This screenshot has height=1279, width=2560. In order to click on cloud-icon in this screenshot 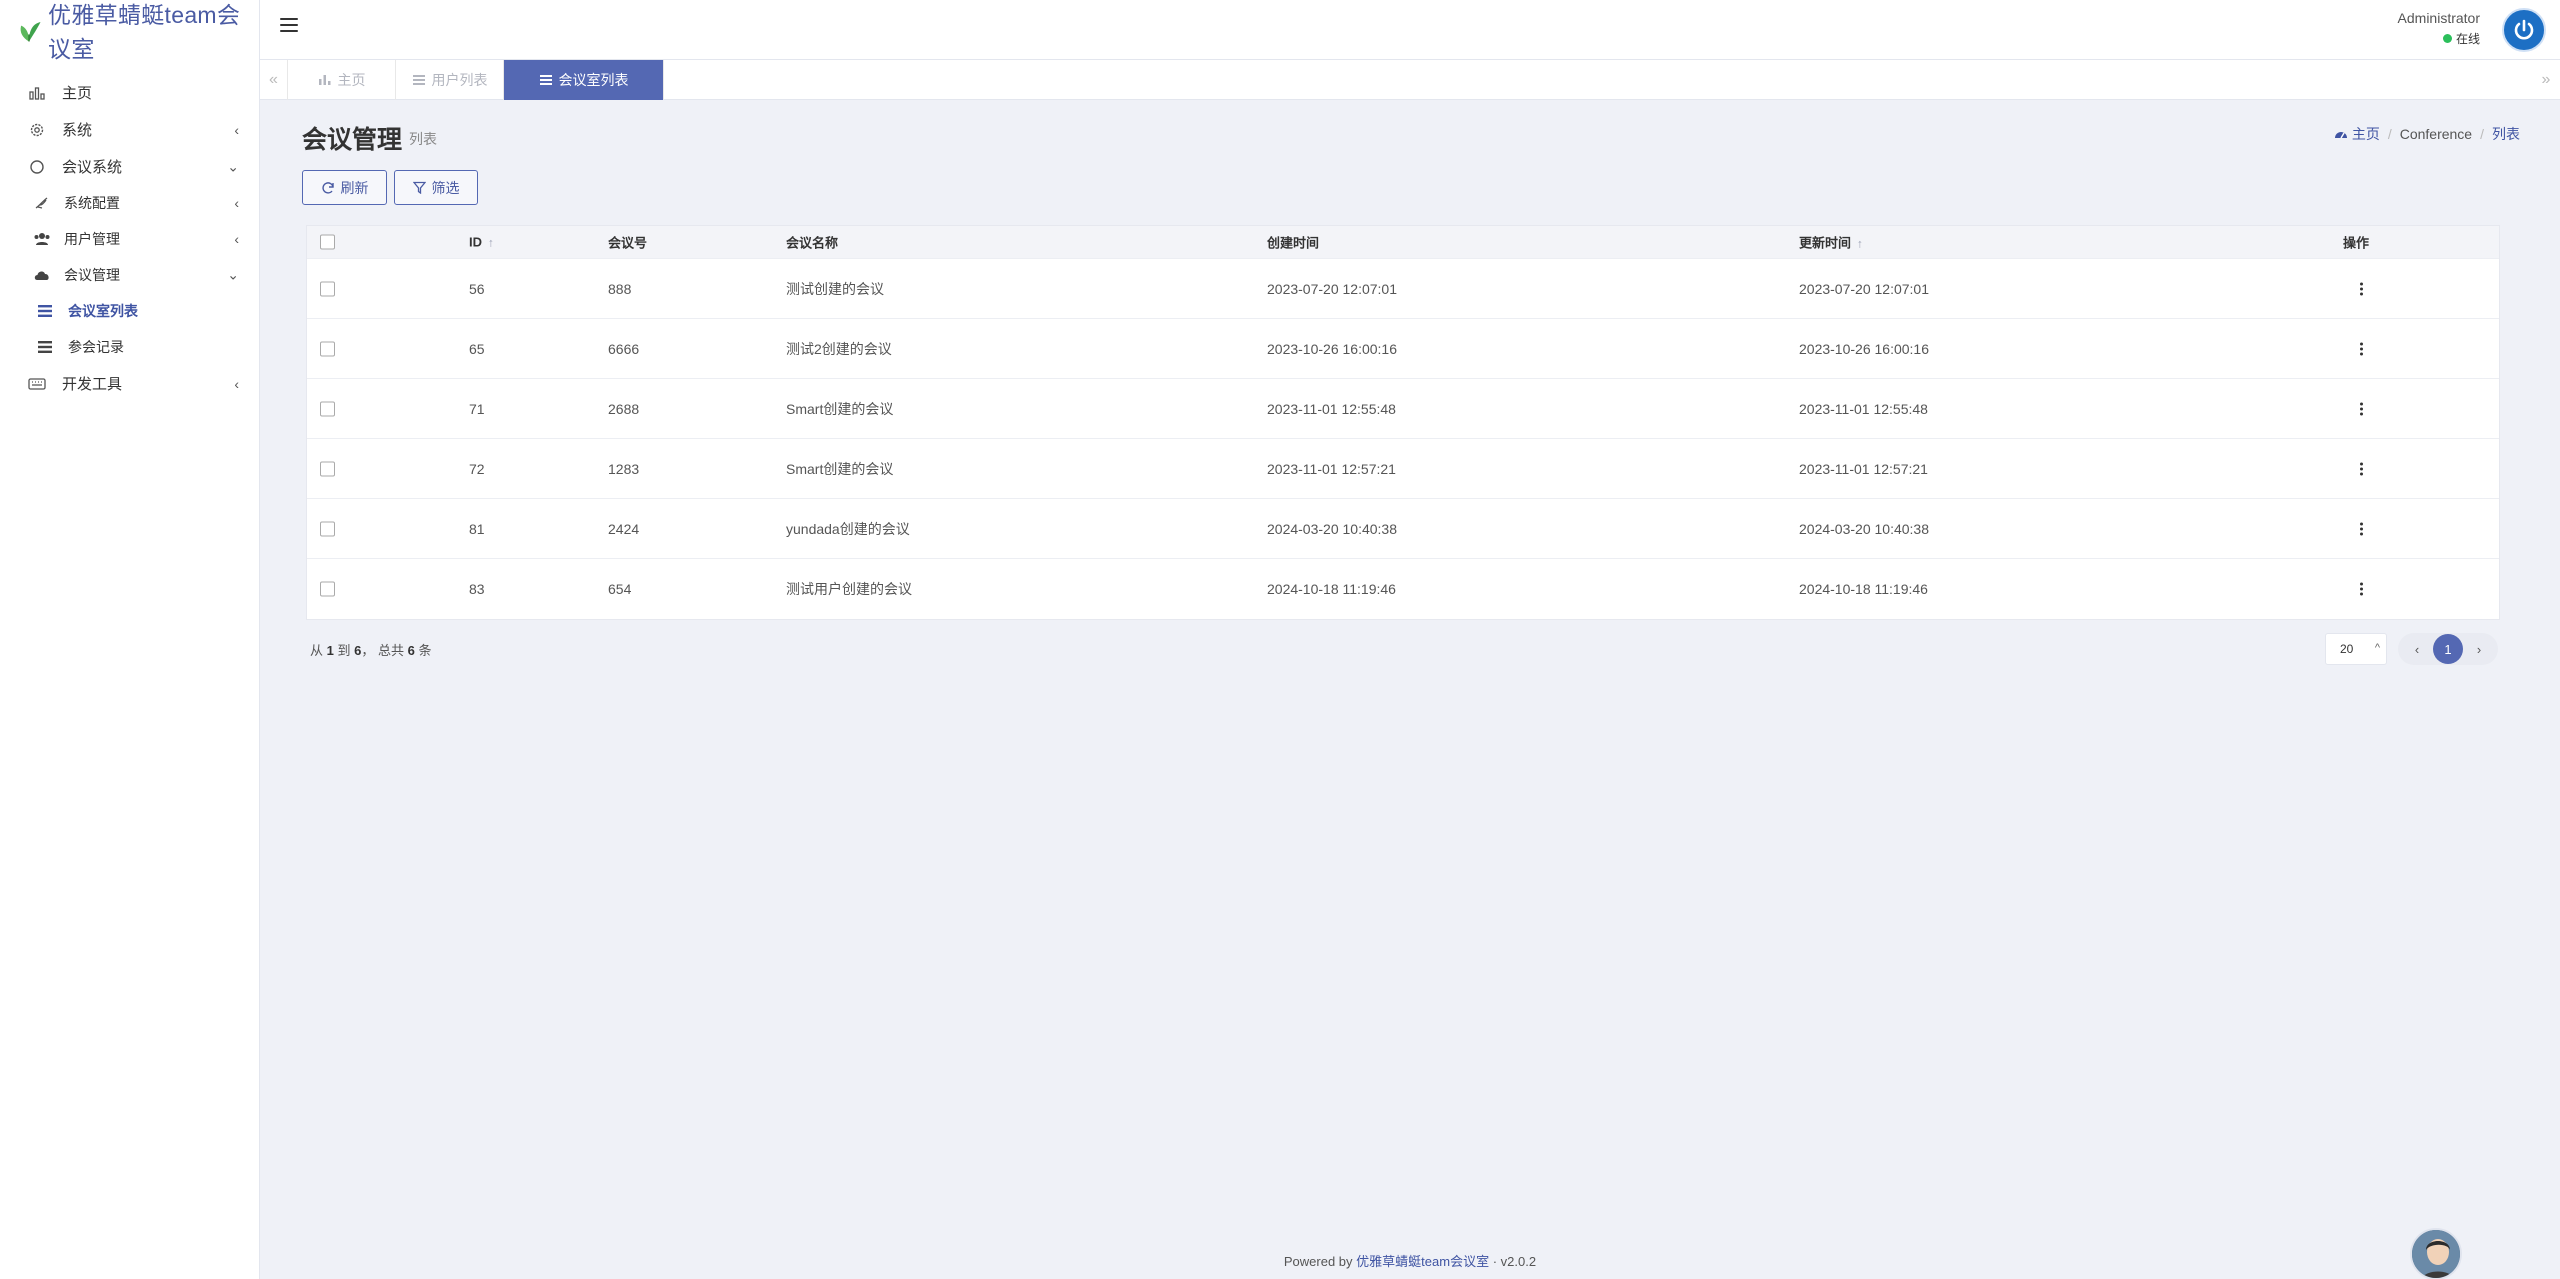, I will do `click(42, 275)`.